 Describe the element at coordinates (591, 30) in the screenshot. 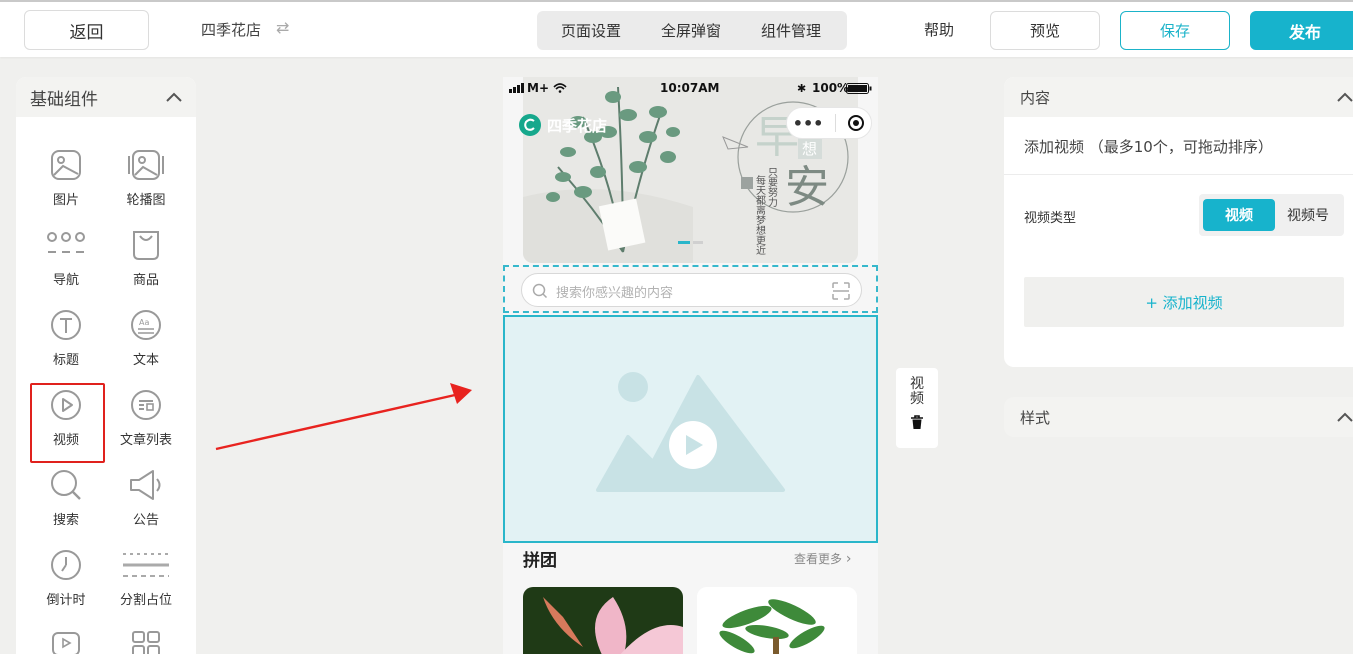

I see `tab-page-settings: 页面设置` at that location.